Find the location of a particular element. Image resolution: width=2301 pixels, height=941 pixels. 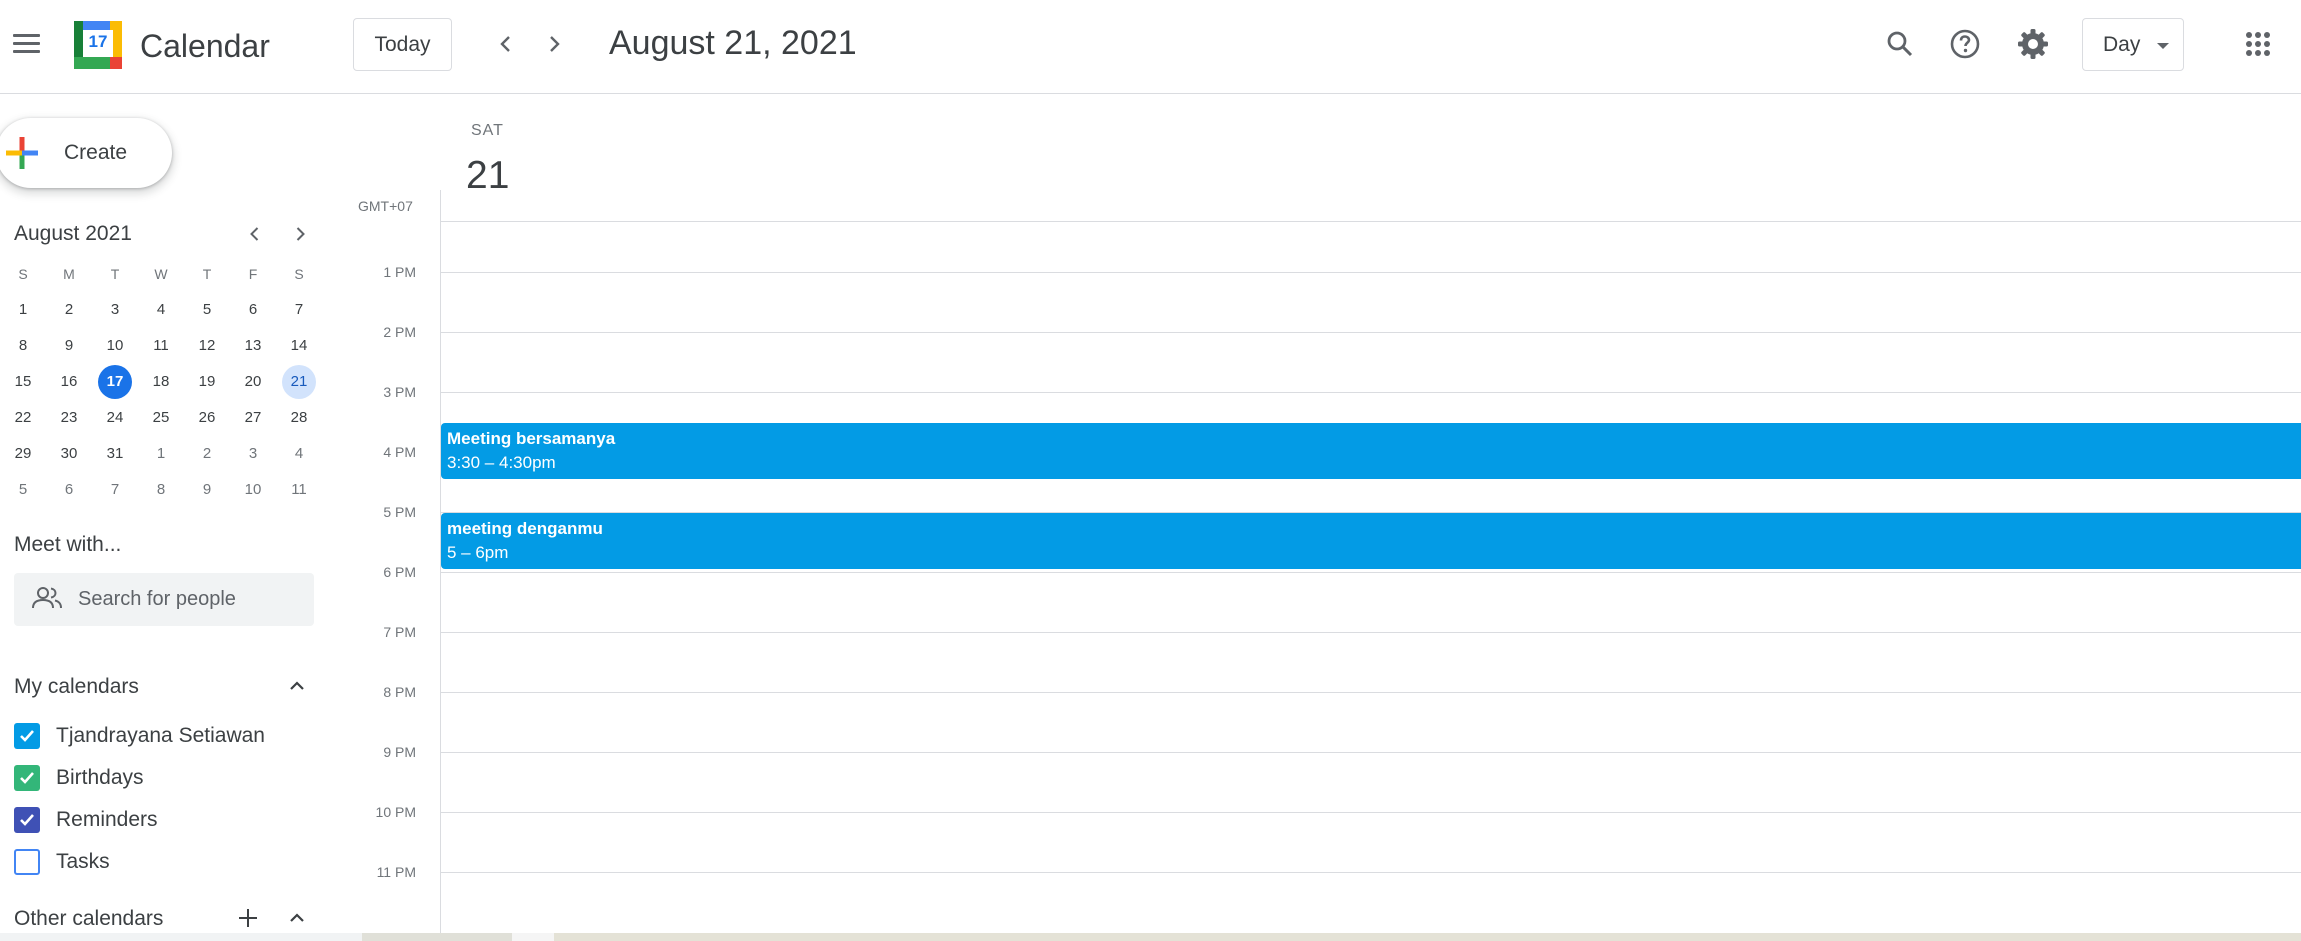

help-button is located at coordinates (1965, 44).